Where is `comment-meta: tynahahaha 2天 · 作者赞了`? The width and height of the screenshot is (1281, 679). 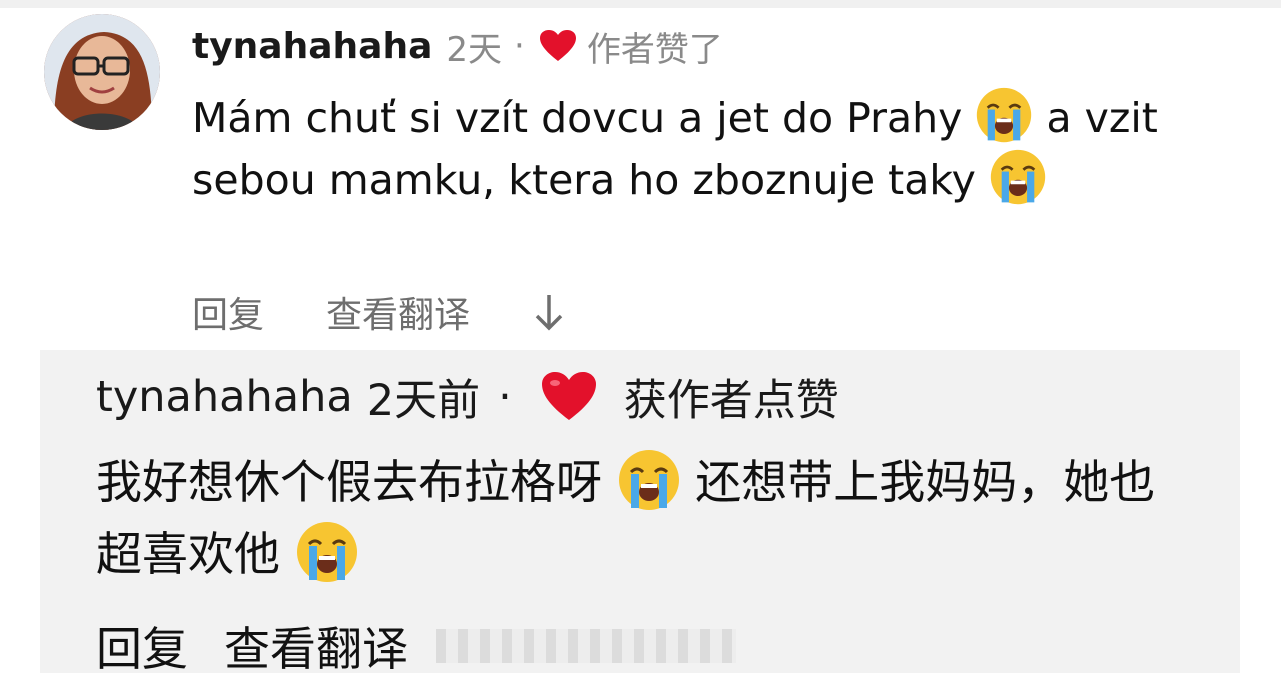 comment-meta: tynahahaha 2天 · 作者赞了 is located at coordinates (457, 46).